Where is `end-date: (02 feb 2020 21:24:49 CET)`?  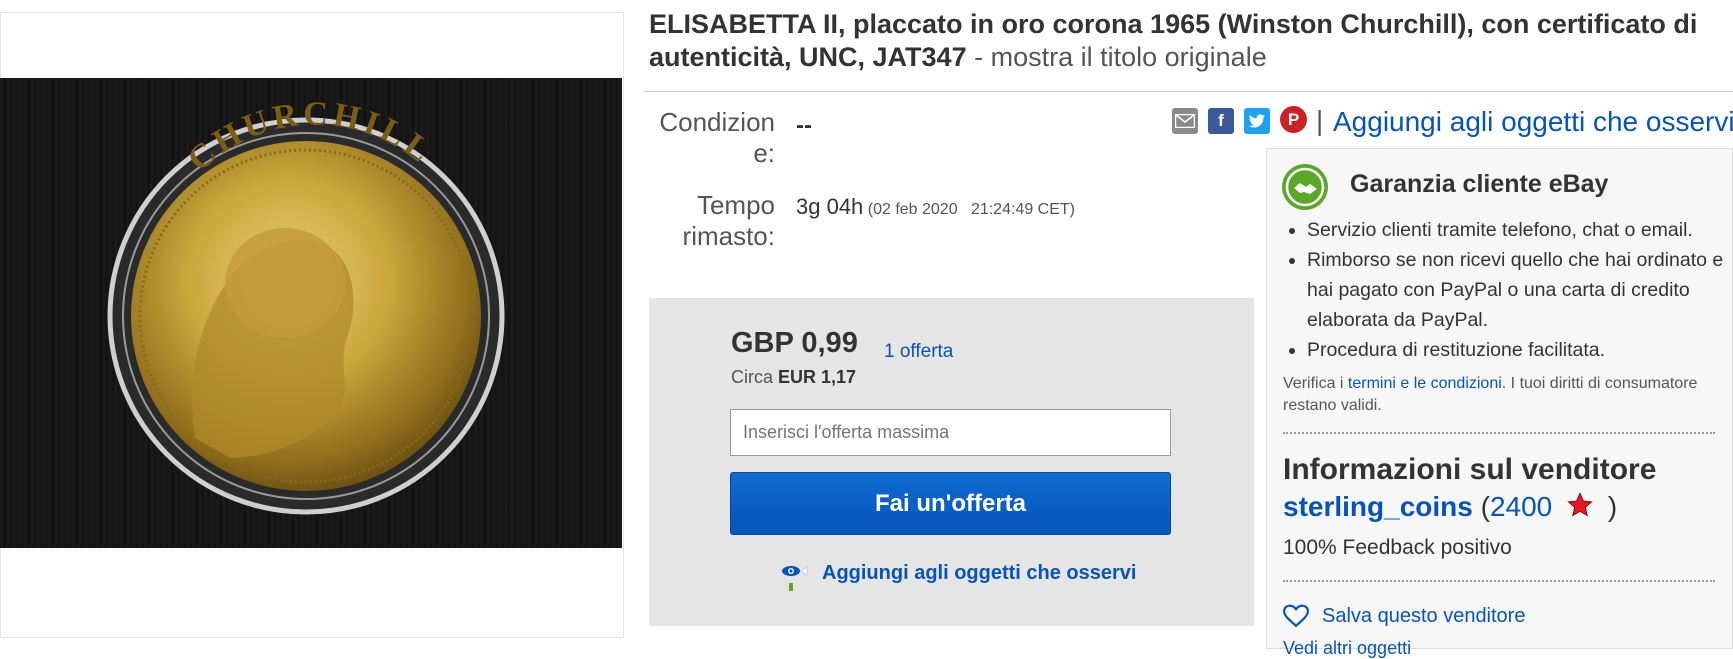 end-date: (02 feb 2020 21:24:49 CET) is located at coordinates (971, 209).